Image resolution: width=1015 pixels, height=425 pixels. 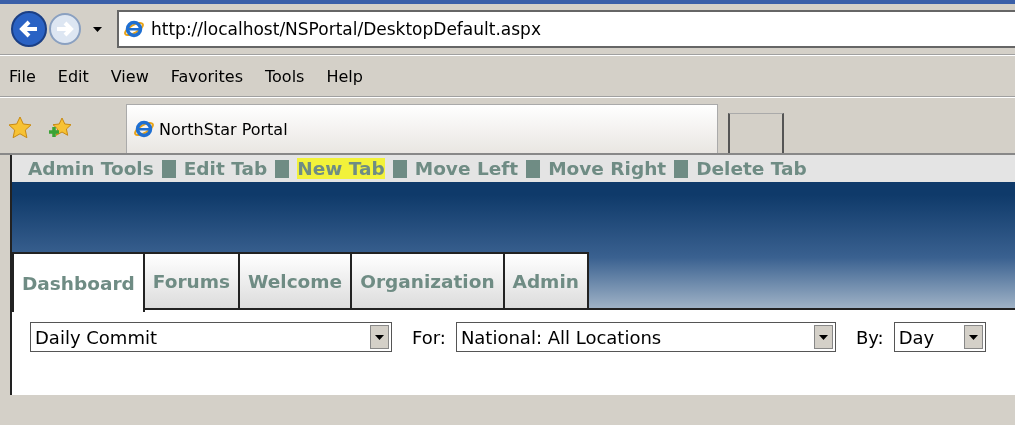 What do you see at coordinates (65, 29) in the screenshot?
I see `forward-icon` at bounding box center [65, 29].